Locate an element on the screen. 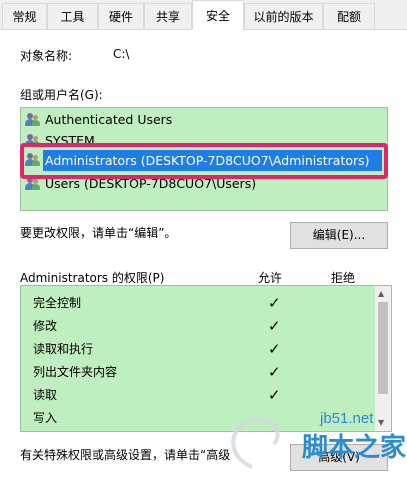 This screenshot has width=407, height=477. list-item-system: SYSTEM is located at coordinates (60, 140).